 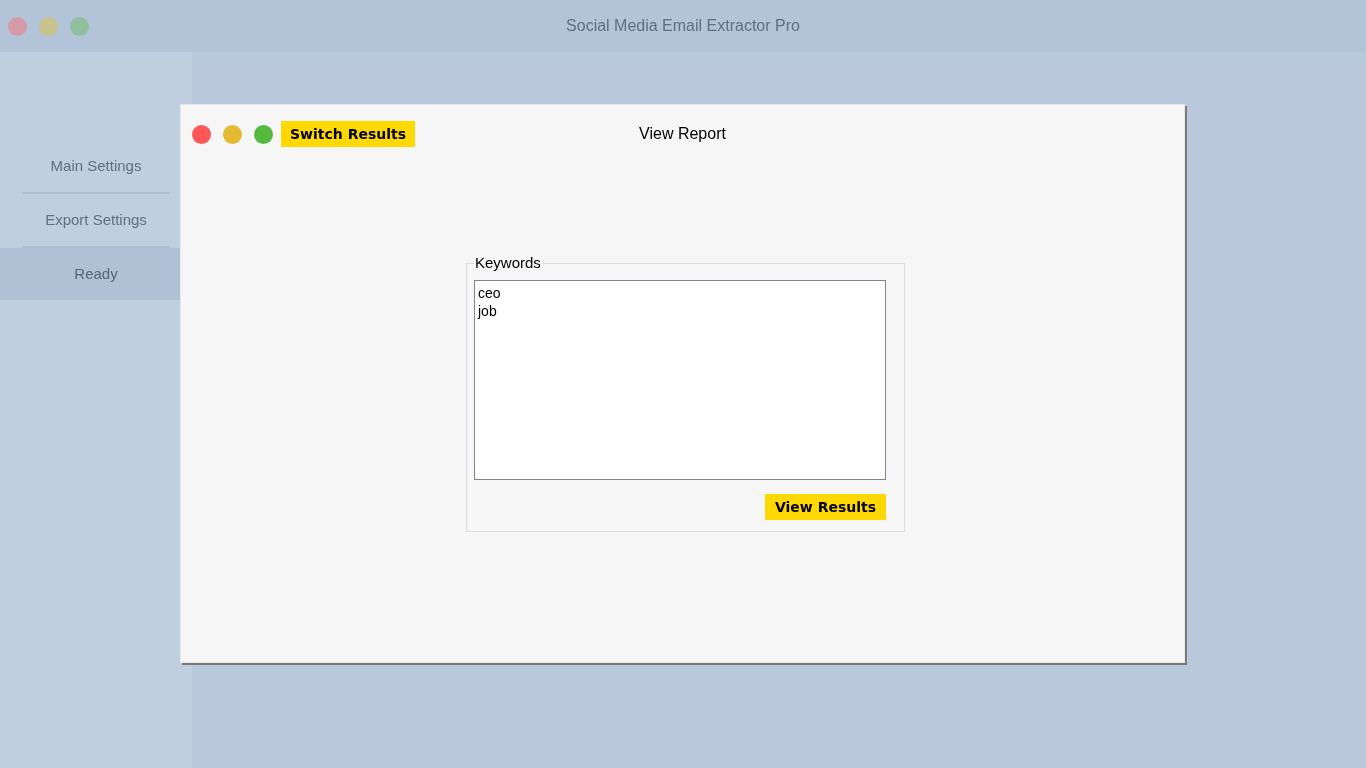 I want to click on view-results-button: View Results, so click(x=825, y=507).